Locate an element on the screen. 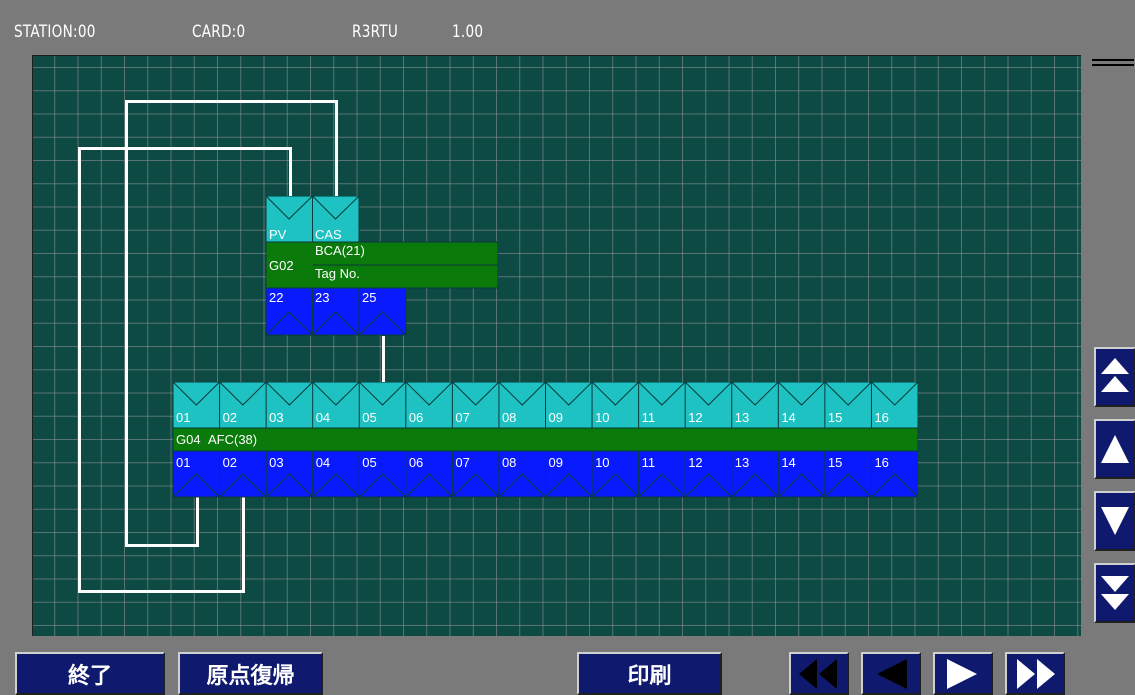 This screenshot has height=695, width=1135. g04-input-05: 05 is located at coordinates (369, 417).